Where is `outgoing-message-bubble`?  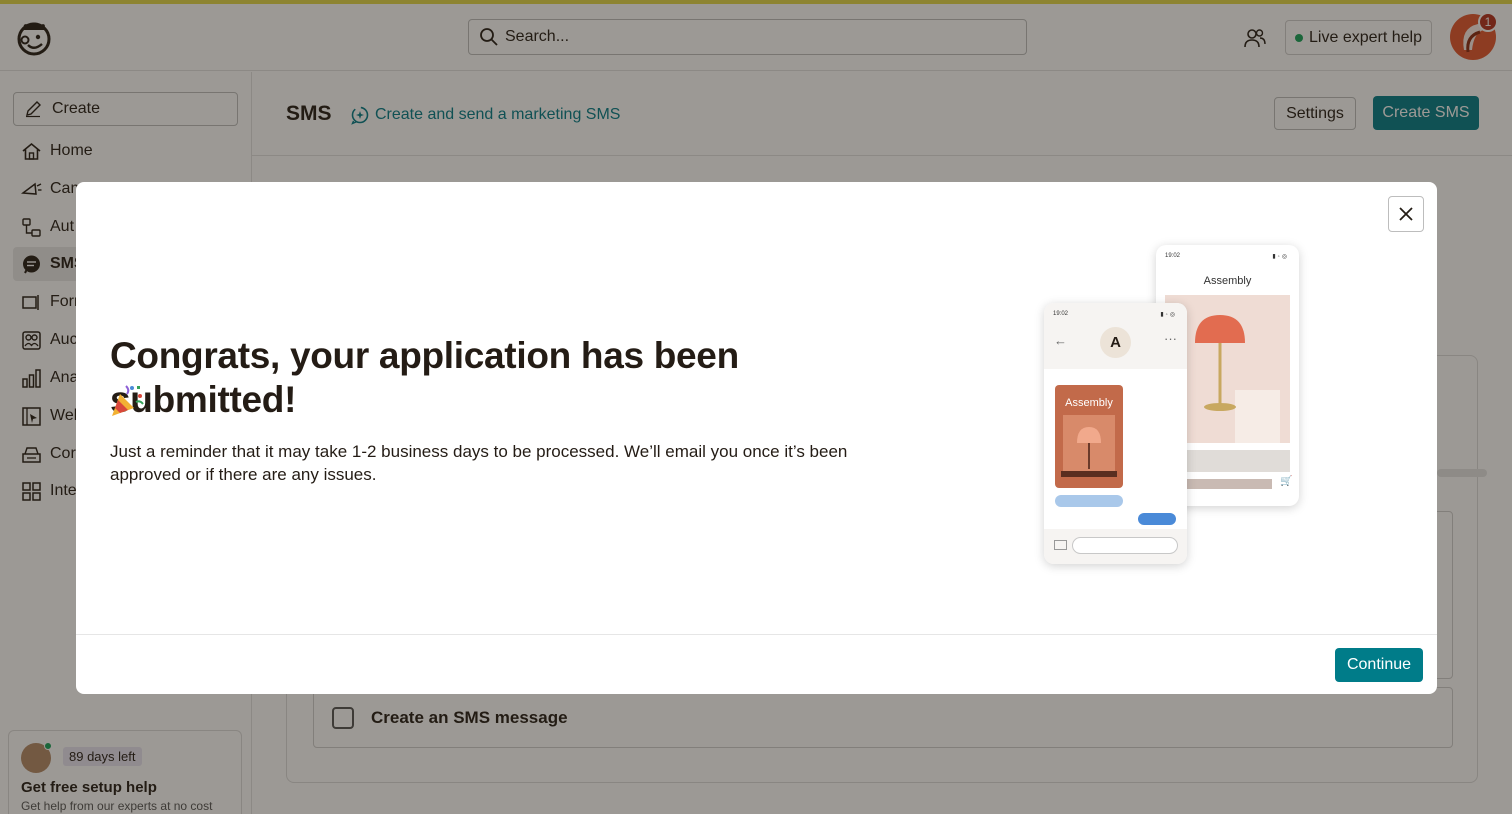
outgoing-message-bubble is located at coordinates (1157, 519).